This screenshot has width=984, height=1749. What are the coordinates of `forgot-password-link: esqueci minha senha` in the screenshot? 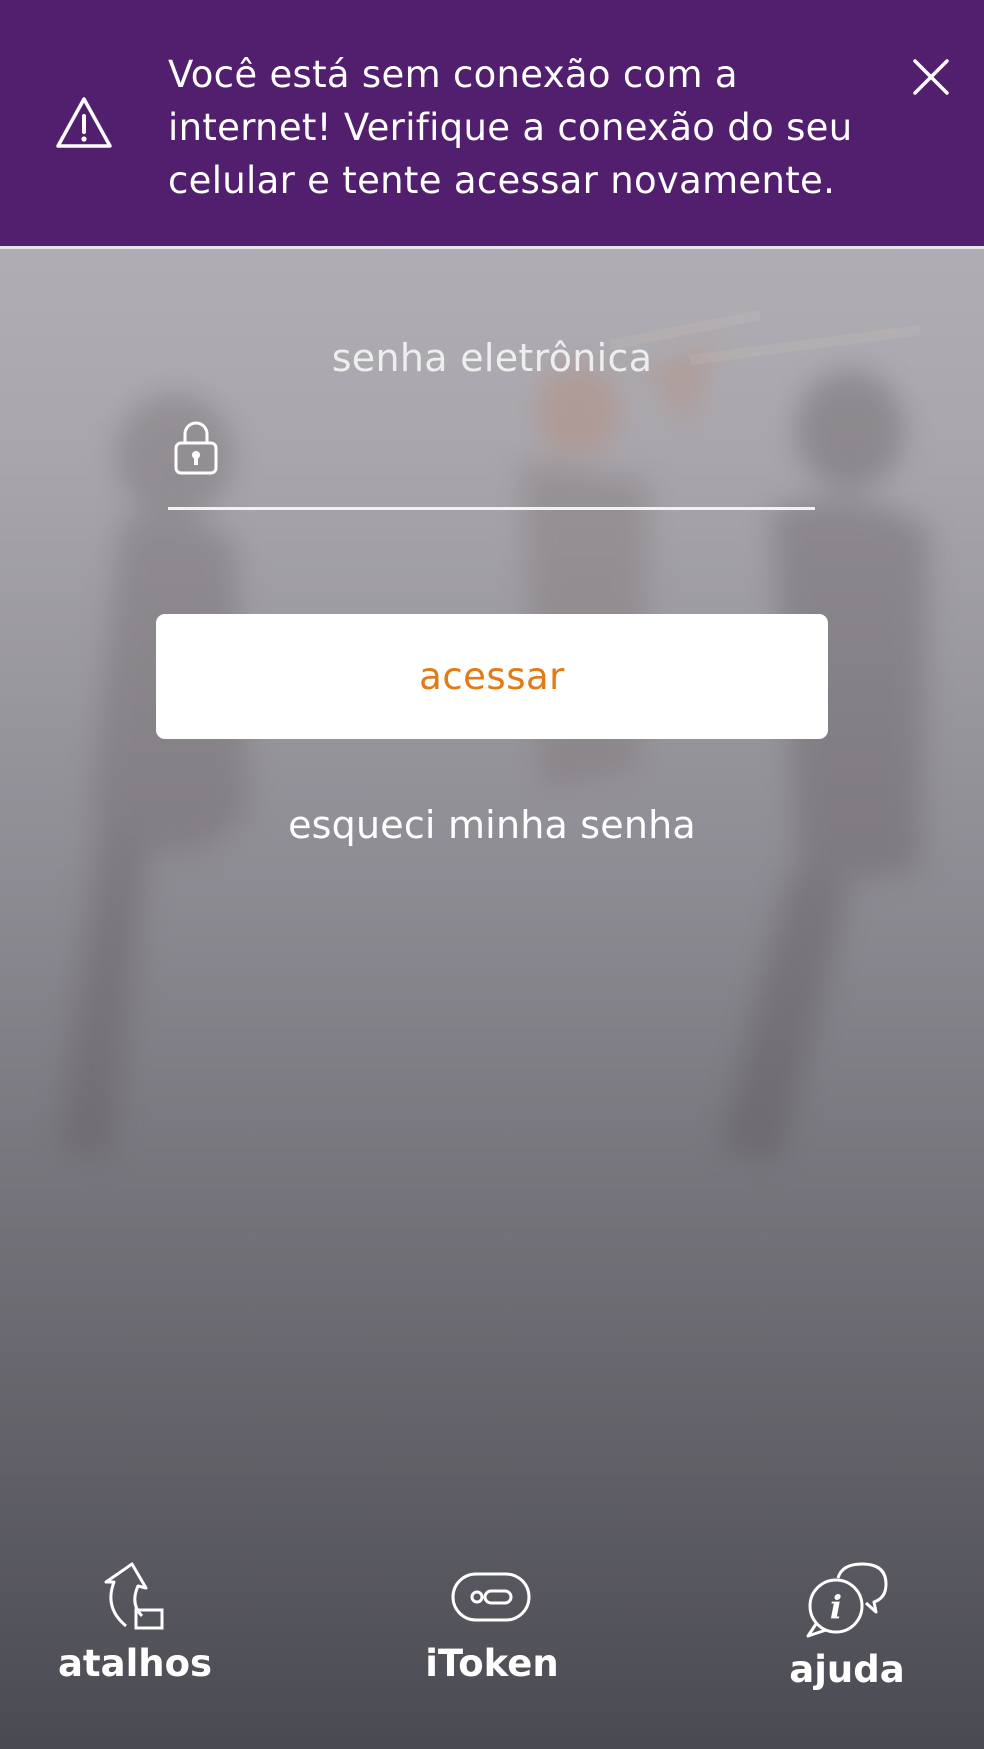 It's located at (492, 825).